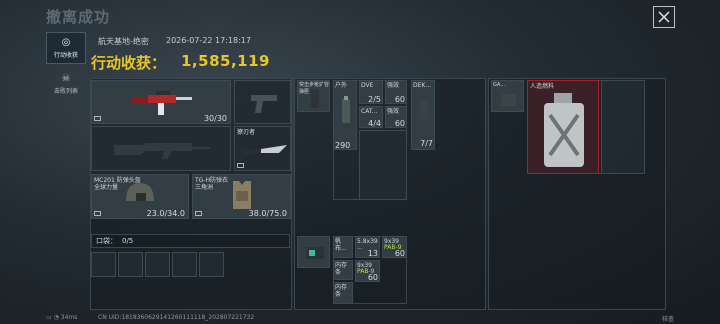 This screenshot has height=324, width=720. I want to click on tab-kill-list: ☠ 击败列表, so click(66, 84).